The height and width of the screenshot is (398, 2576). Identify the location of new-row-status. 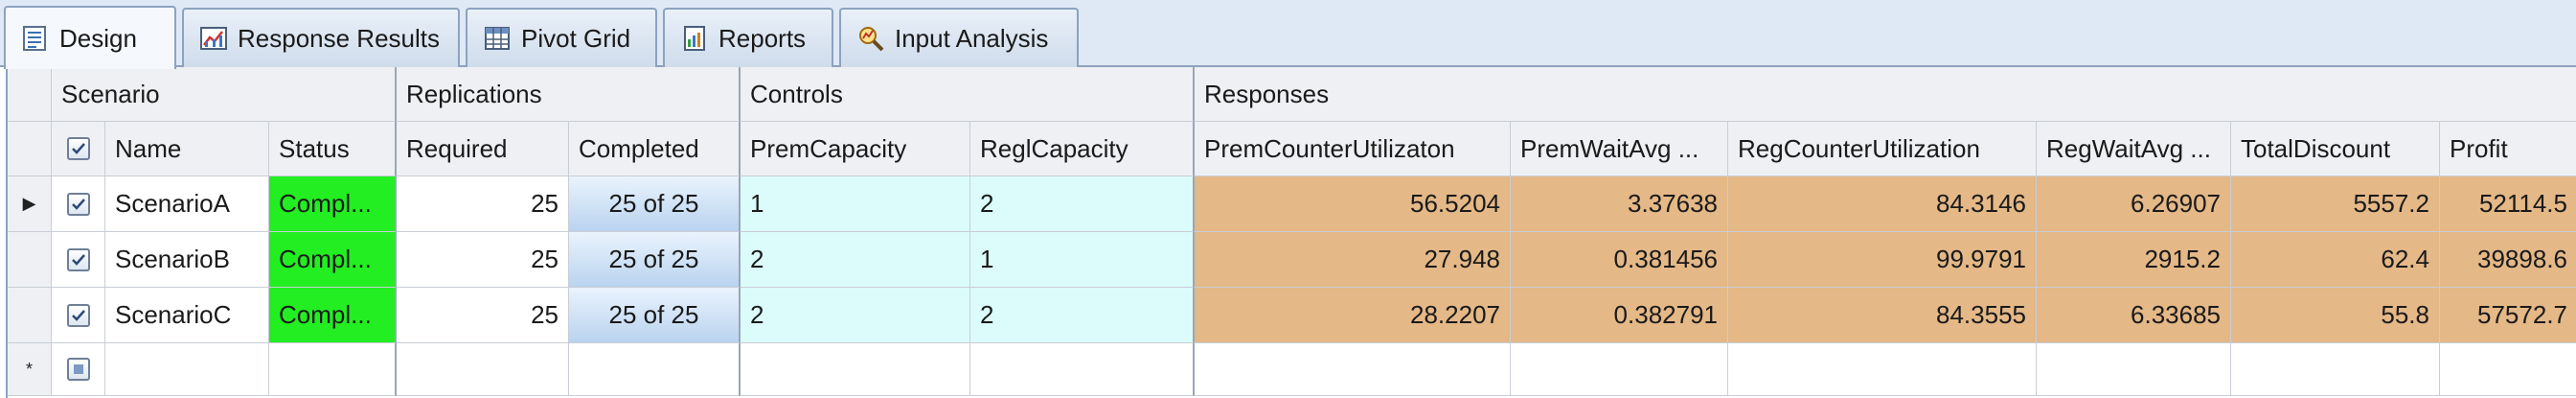
(333, 369).